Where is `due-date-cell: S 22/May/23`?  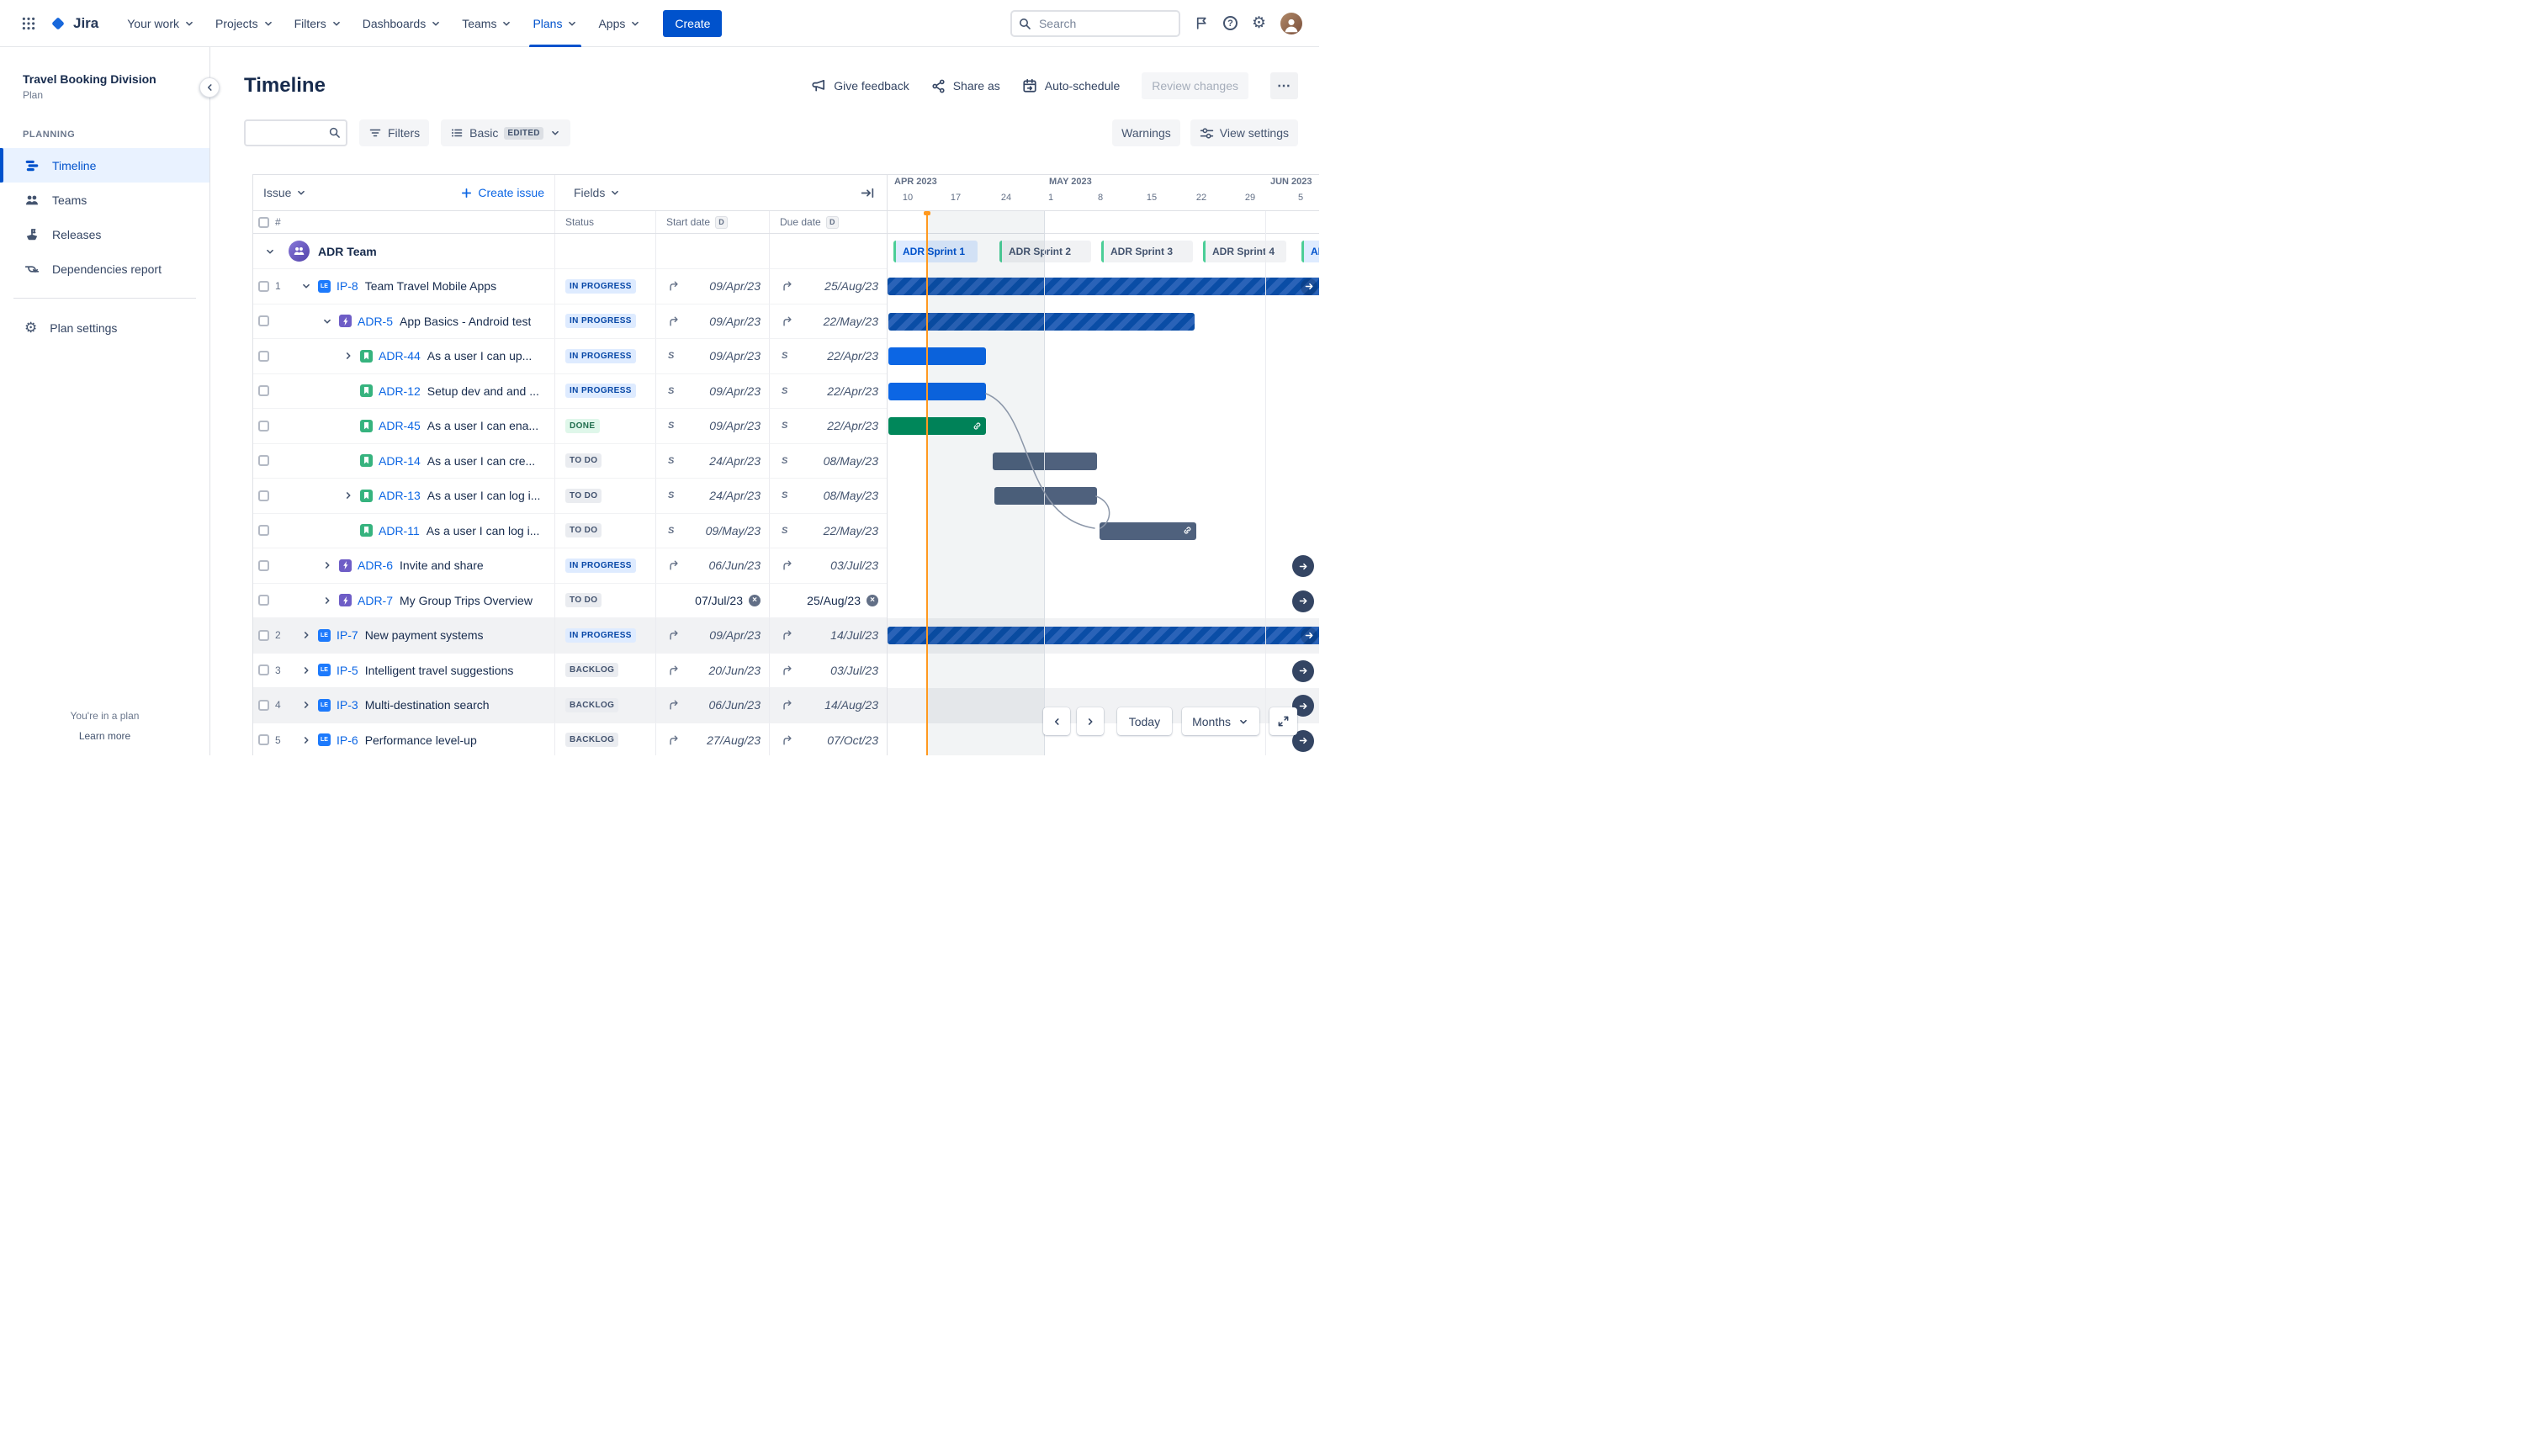 due-date-cell: S 22/May/23 is located at coordinates (828, 530).